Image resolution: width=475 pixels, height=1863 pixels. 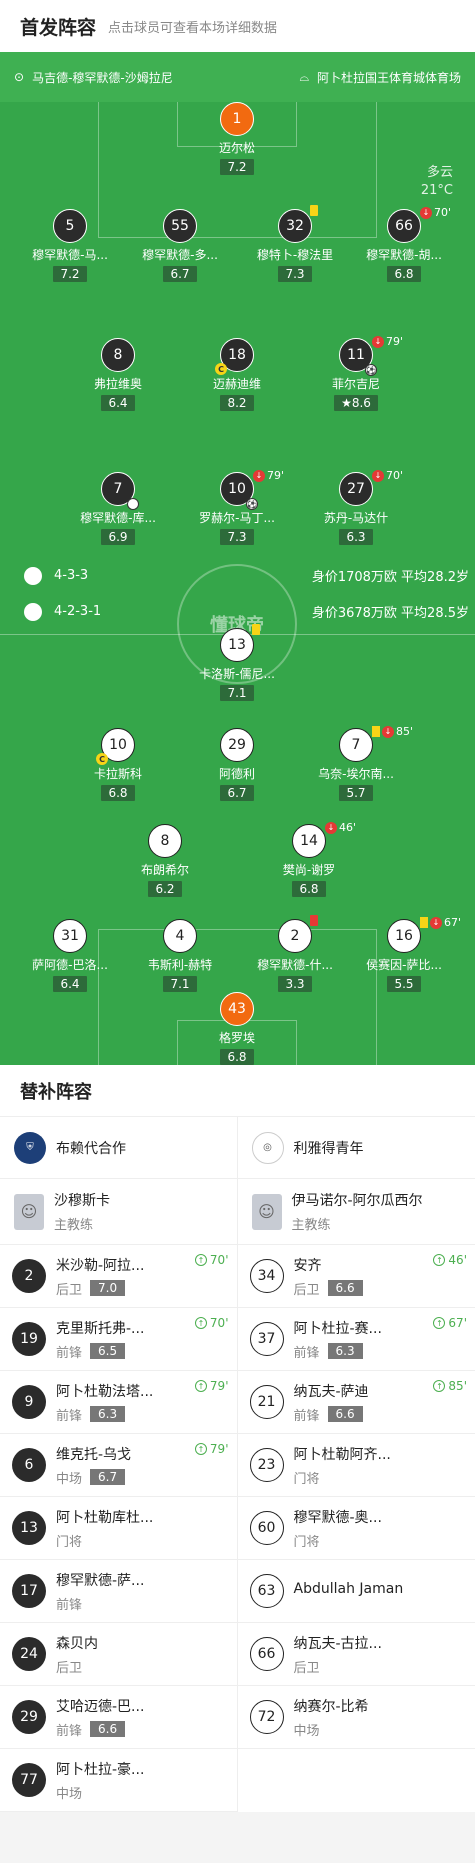 What do you see at coordinates (328, 1148) in the screenshot?
I see `away-team-name: 利雅得青年` at bounding box center [328, 1148].